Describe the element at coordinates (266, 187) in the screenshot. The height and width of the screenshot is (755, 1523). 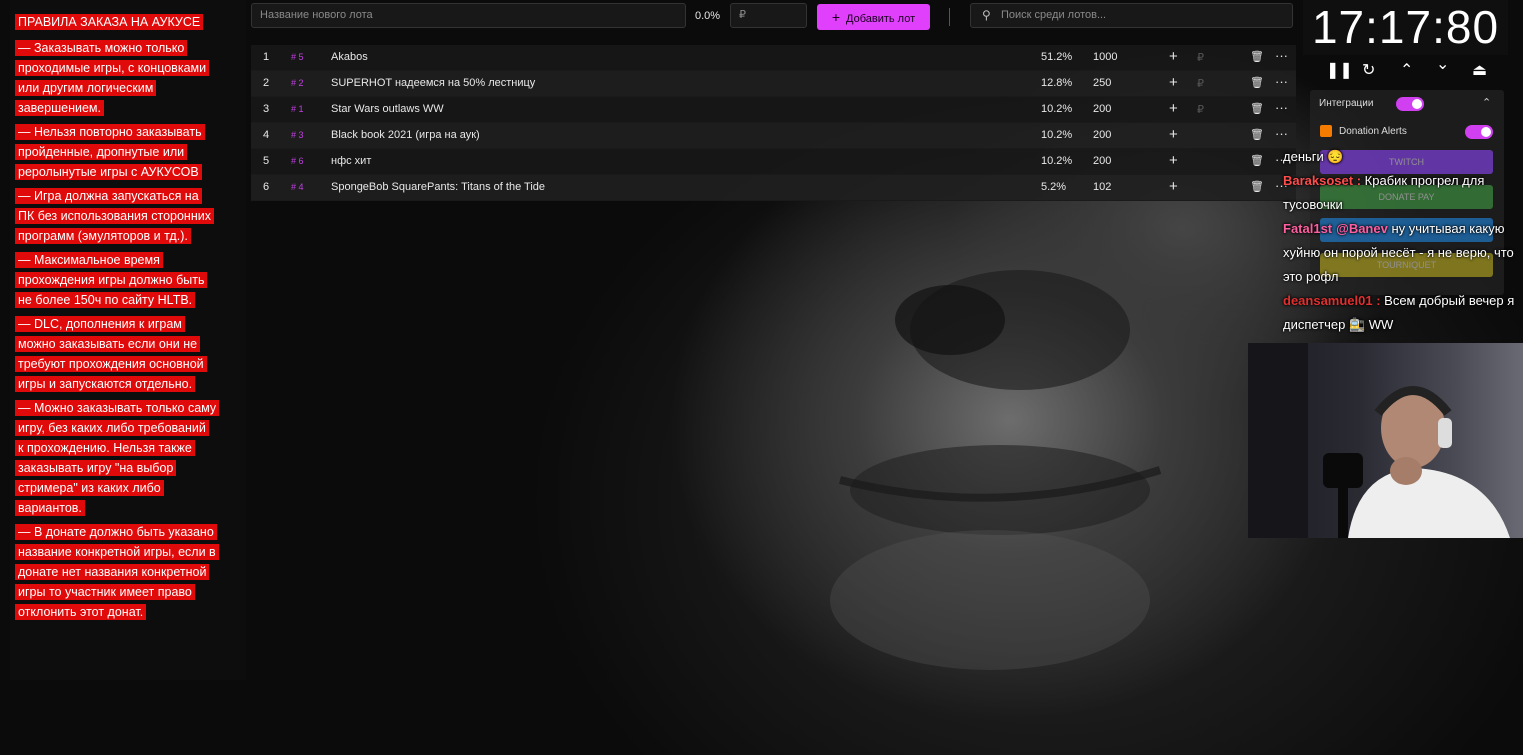
I see `lot-number: 6` at that location.